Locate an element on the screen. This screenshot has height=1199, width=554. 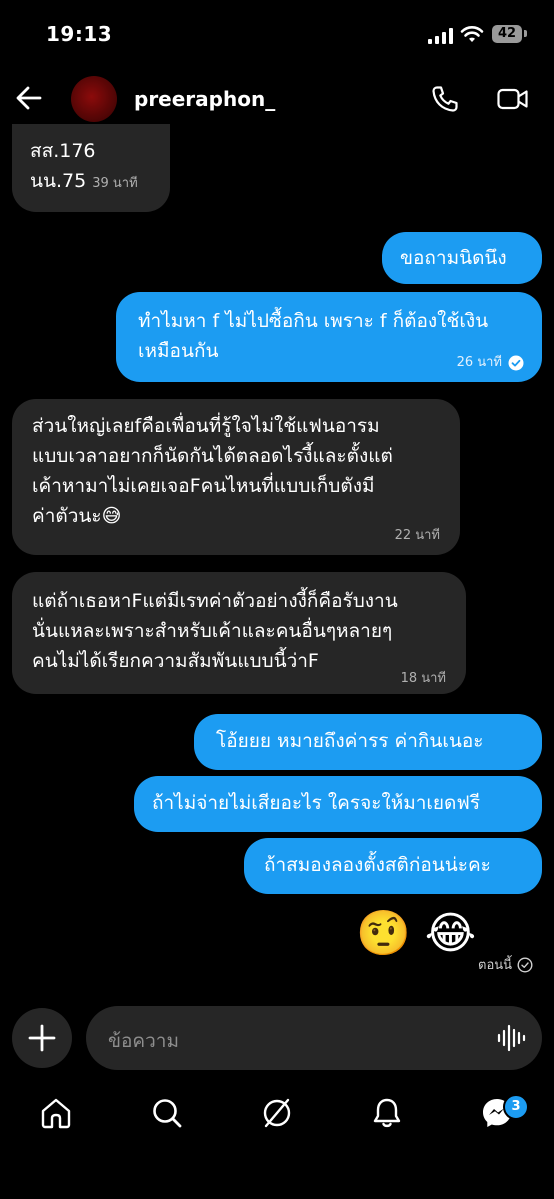
outgoing-message: ถ้าไม่จ่ายไม่เสียอะไร ใครจะให้มาเยดฟรี is located at coordinates (338, 804).